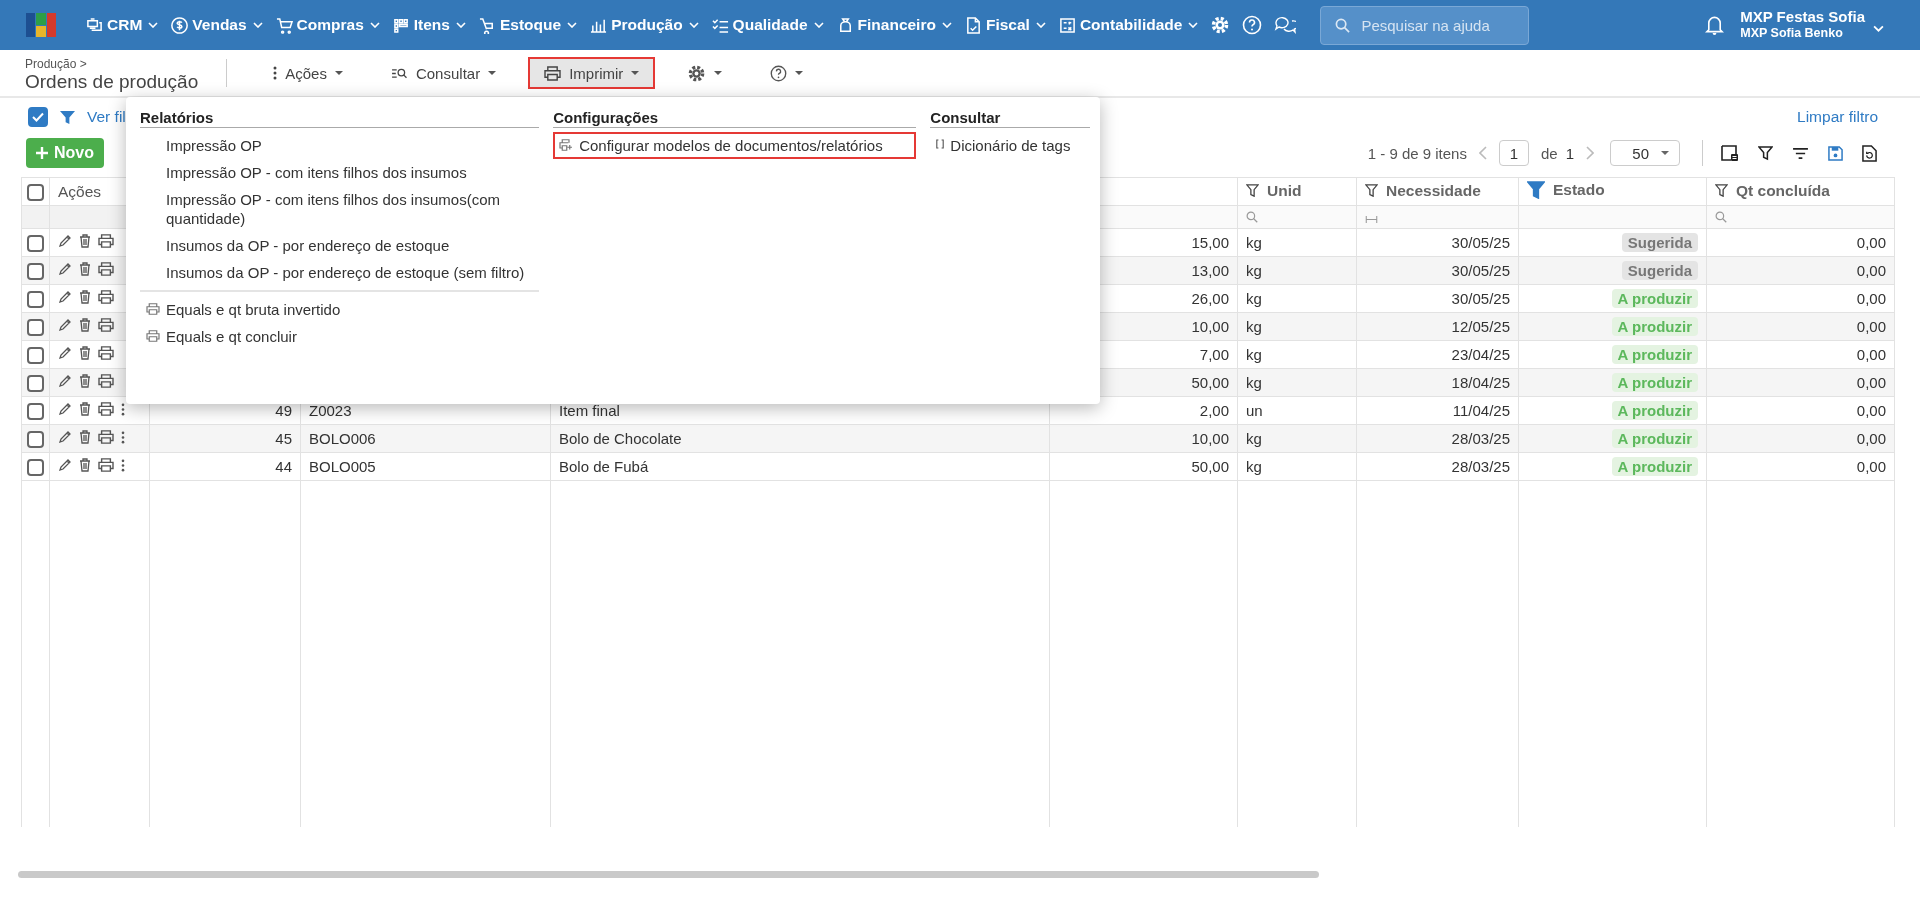  Describe the element at coordinates (429, 25) in the screenshot. I see `nav-menu-item: Itens` at that location.